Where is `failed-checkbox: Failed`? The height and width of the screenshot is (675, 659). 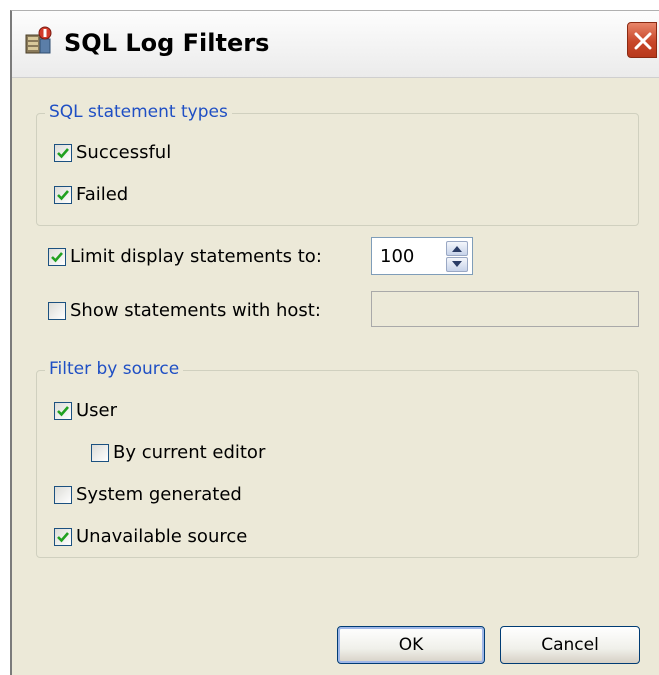
failed-checkbox: Failed is located at coordinates (91, 194).